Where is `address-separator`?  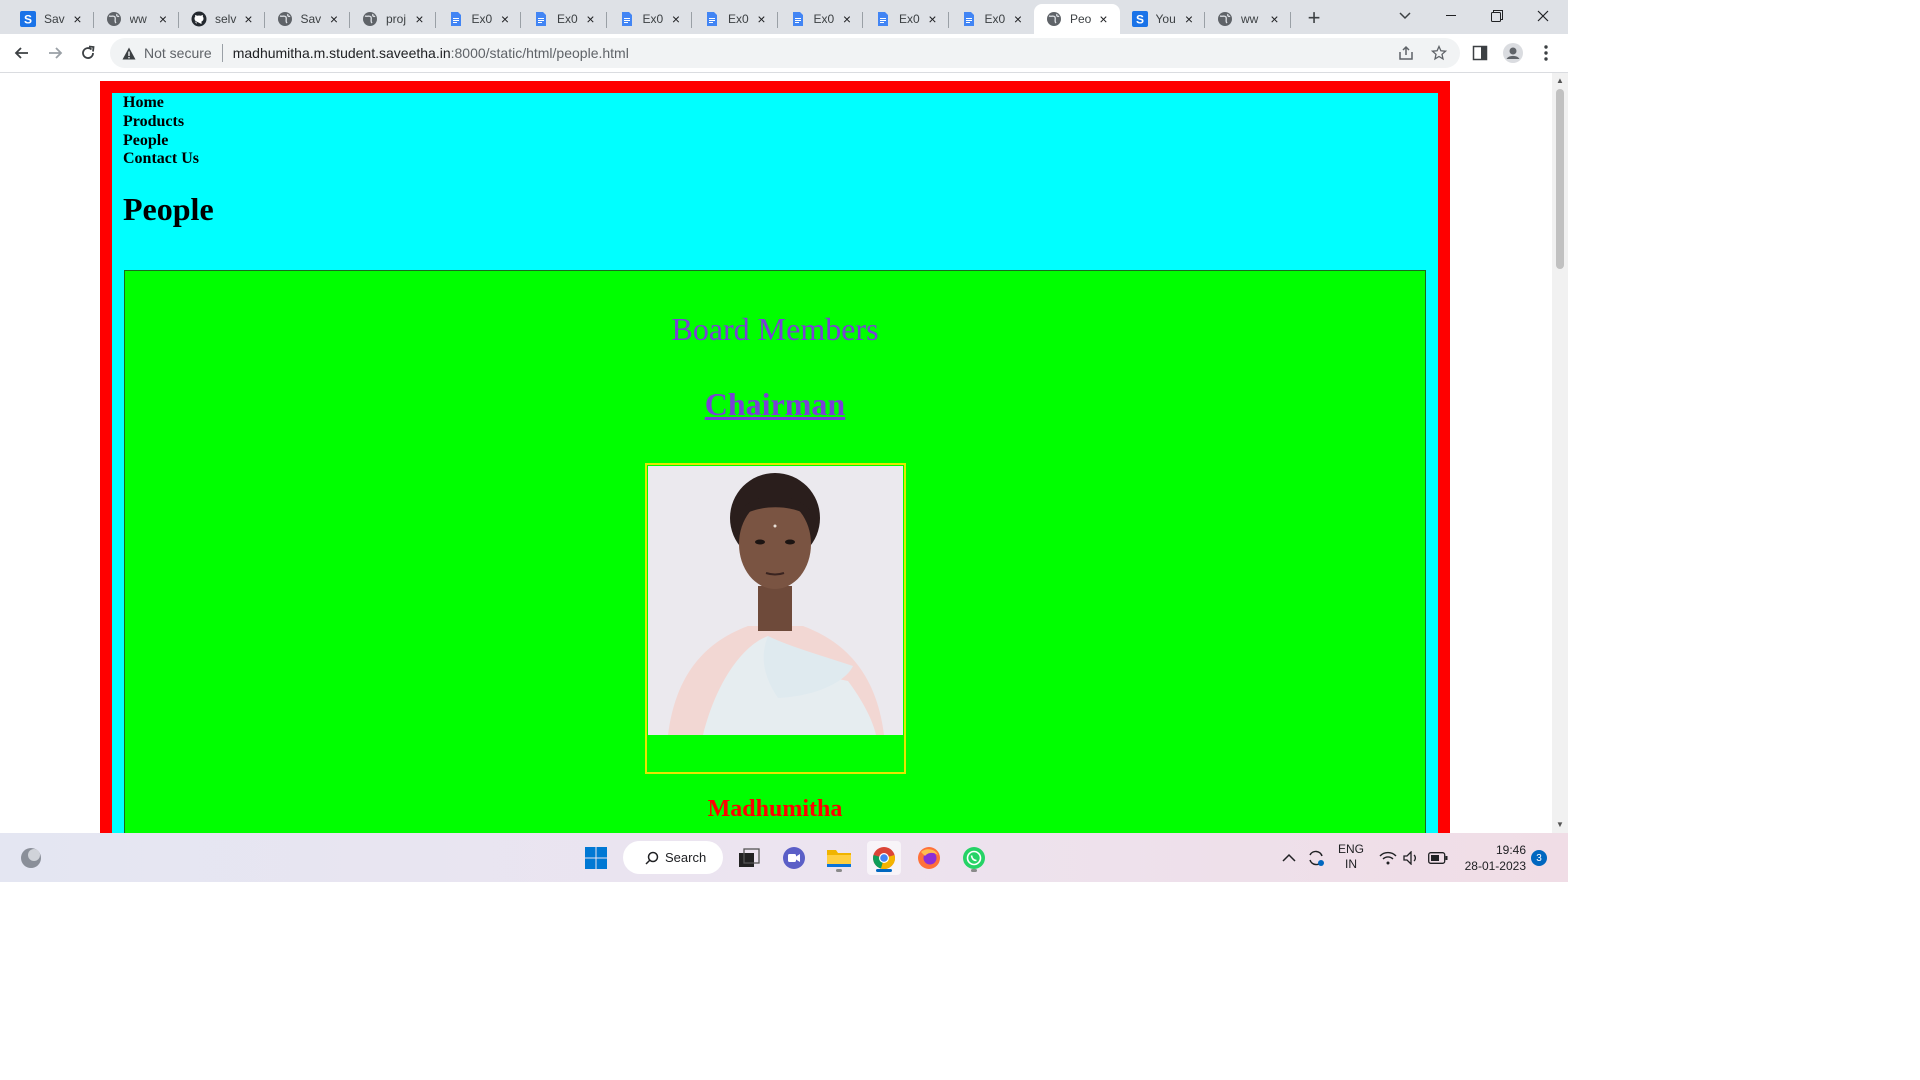 address-separator is located at coordinates (222, 53).